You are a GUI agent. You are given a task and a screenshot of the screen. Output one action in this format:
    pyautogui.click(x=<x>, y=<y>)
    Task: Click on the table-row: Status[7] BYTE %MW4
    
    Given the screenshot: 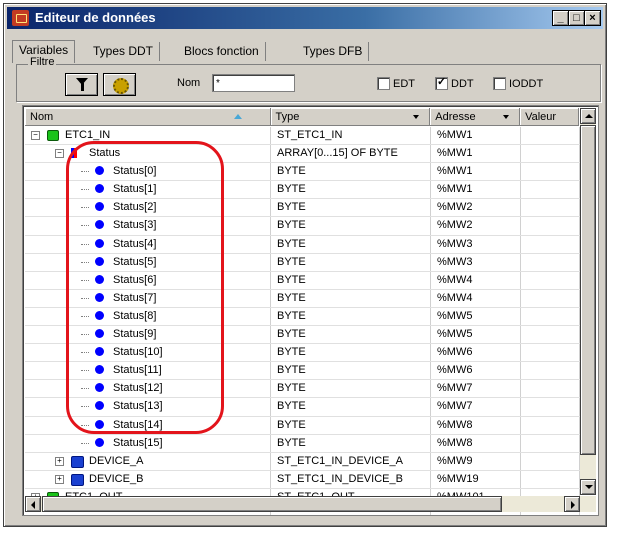 What is the action you would take?
    pyautogui.click(x=302, y=298)
    